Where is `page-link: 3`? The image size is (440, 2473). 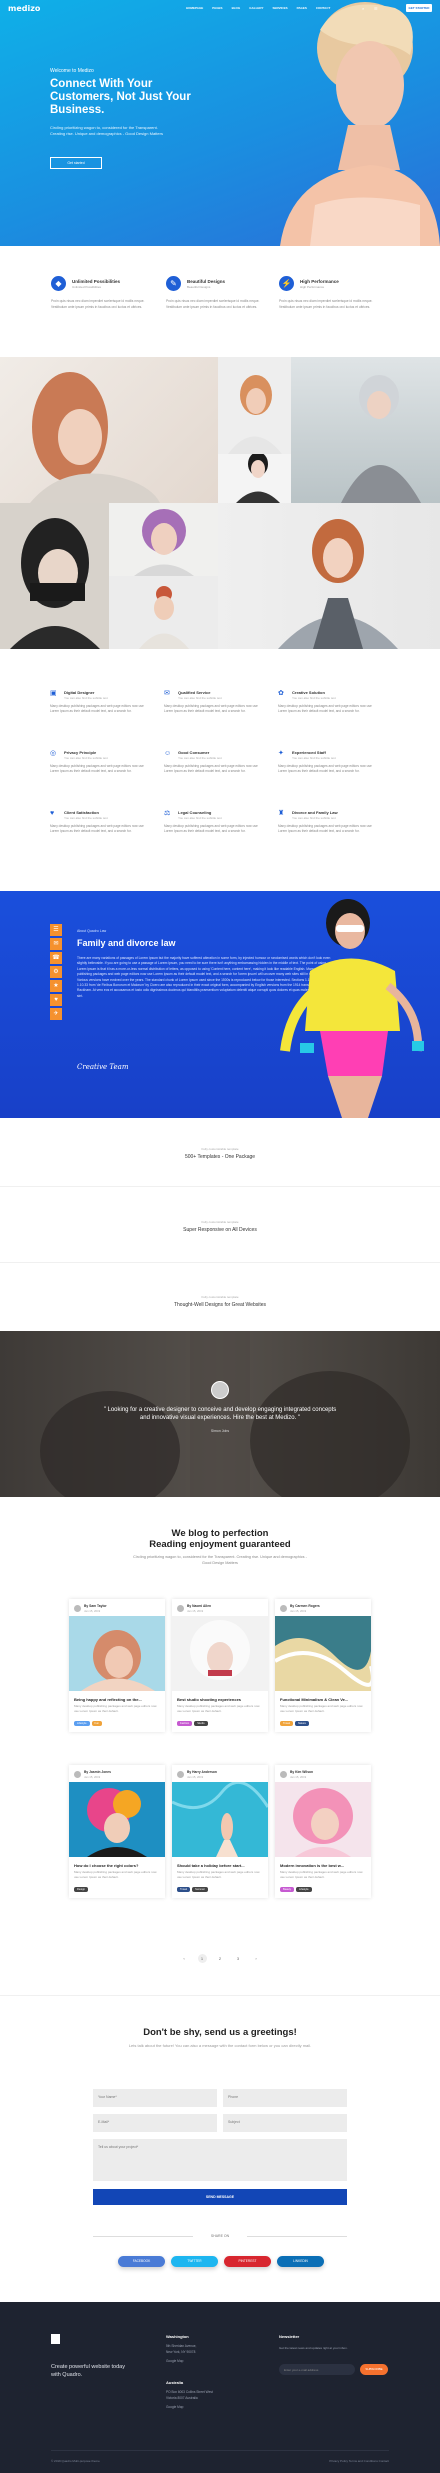
page-link: 3 is located at coordinates (238, 1958).